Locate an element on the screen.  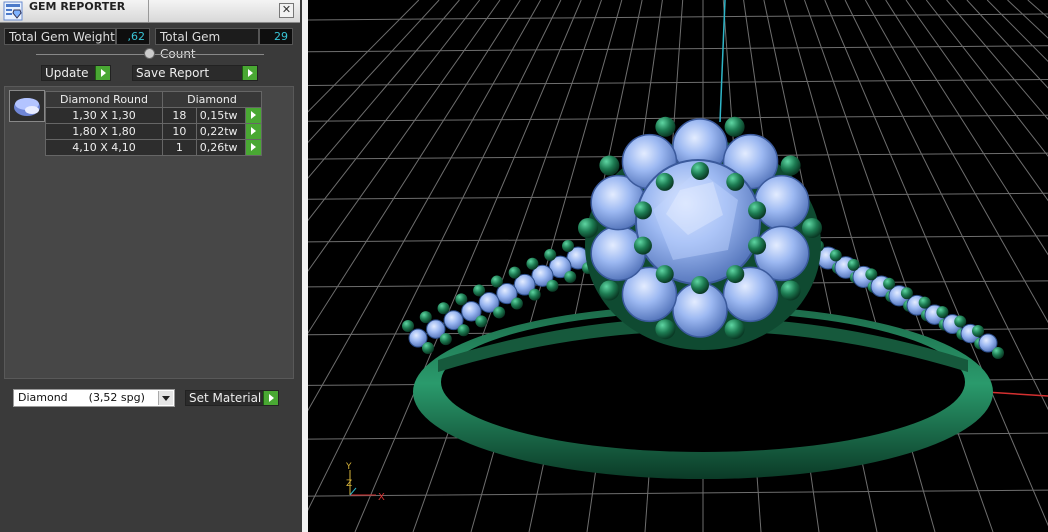
total-gem-weight-label: Total Gem Weight is located at coordinates (60, 36).